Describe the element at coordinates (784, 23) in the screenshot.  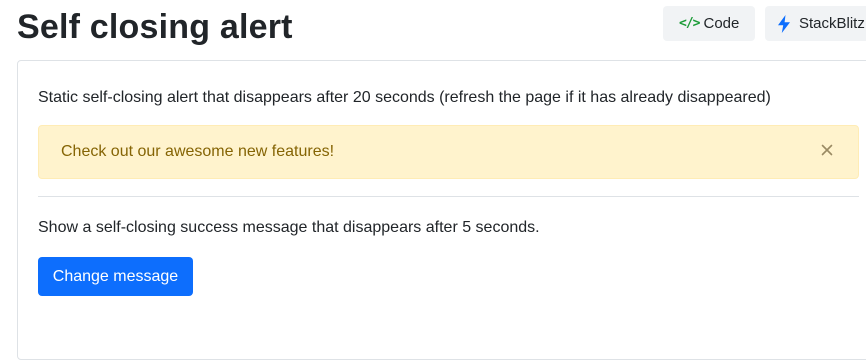
I see `lightning-bolt-icon` at that location.